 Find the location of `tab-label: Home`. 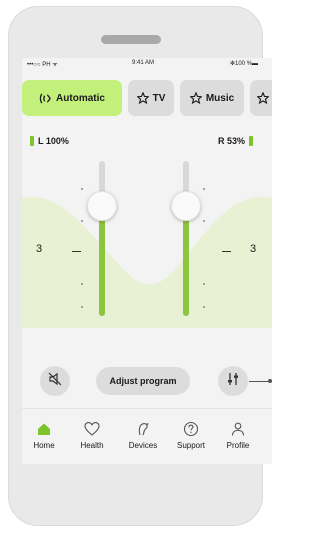

tab-label: Home is located at coordinates (44, 445).